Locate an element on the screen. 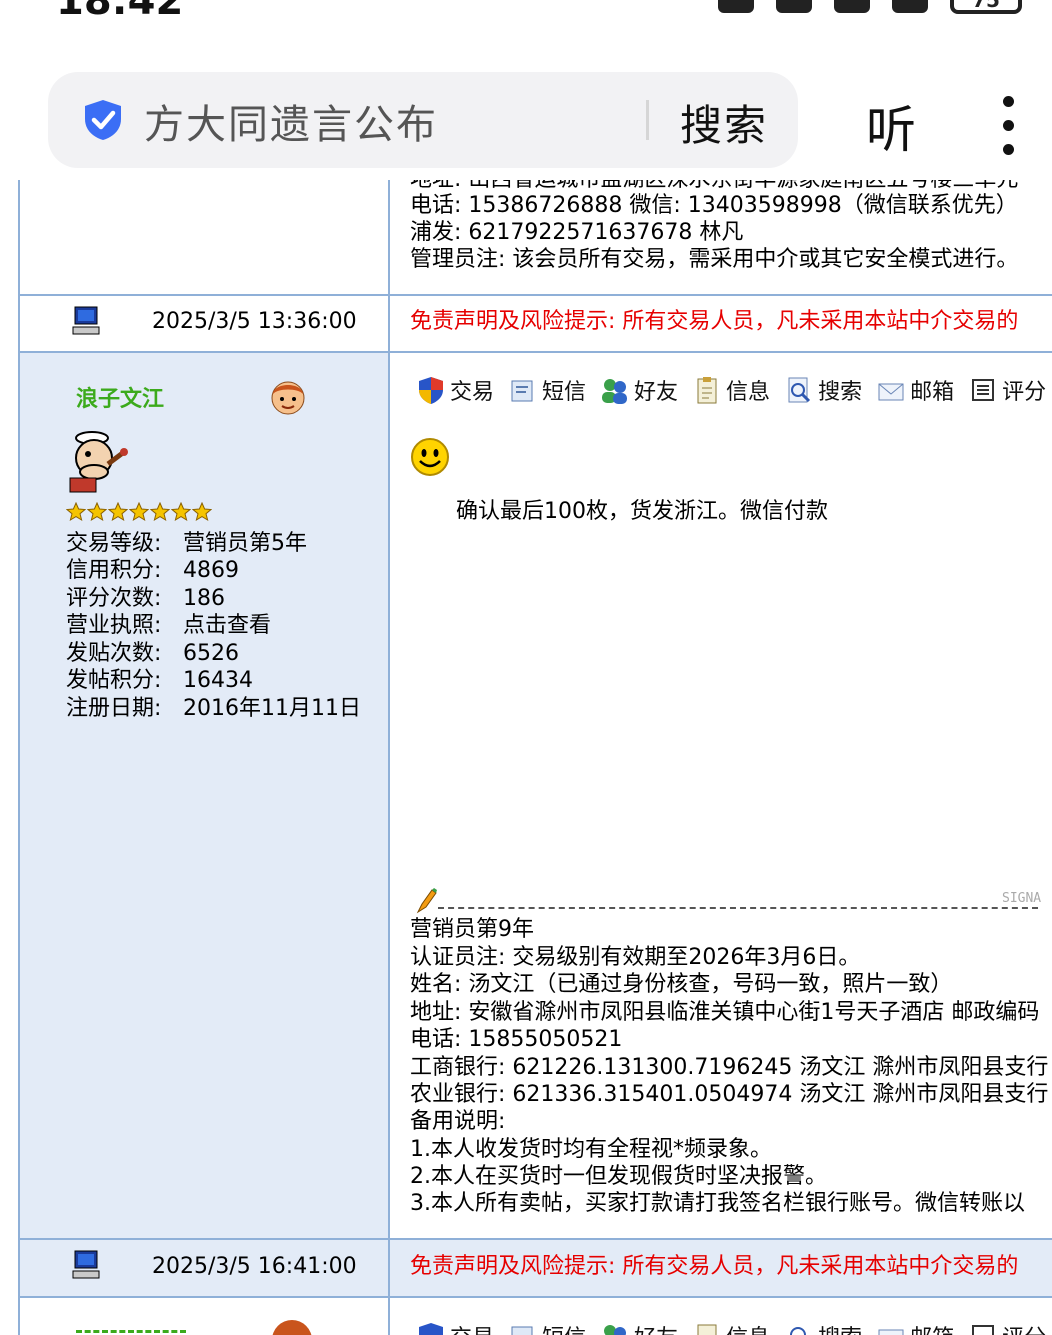  signature-line: 1.本人收发货时均有全程视*频录象。 is located at coordinates (591, 1149).